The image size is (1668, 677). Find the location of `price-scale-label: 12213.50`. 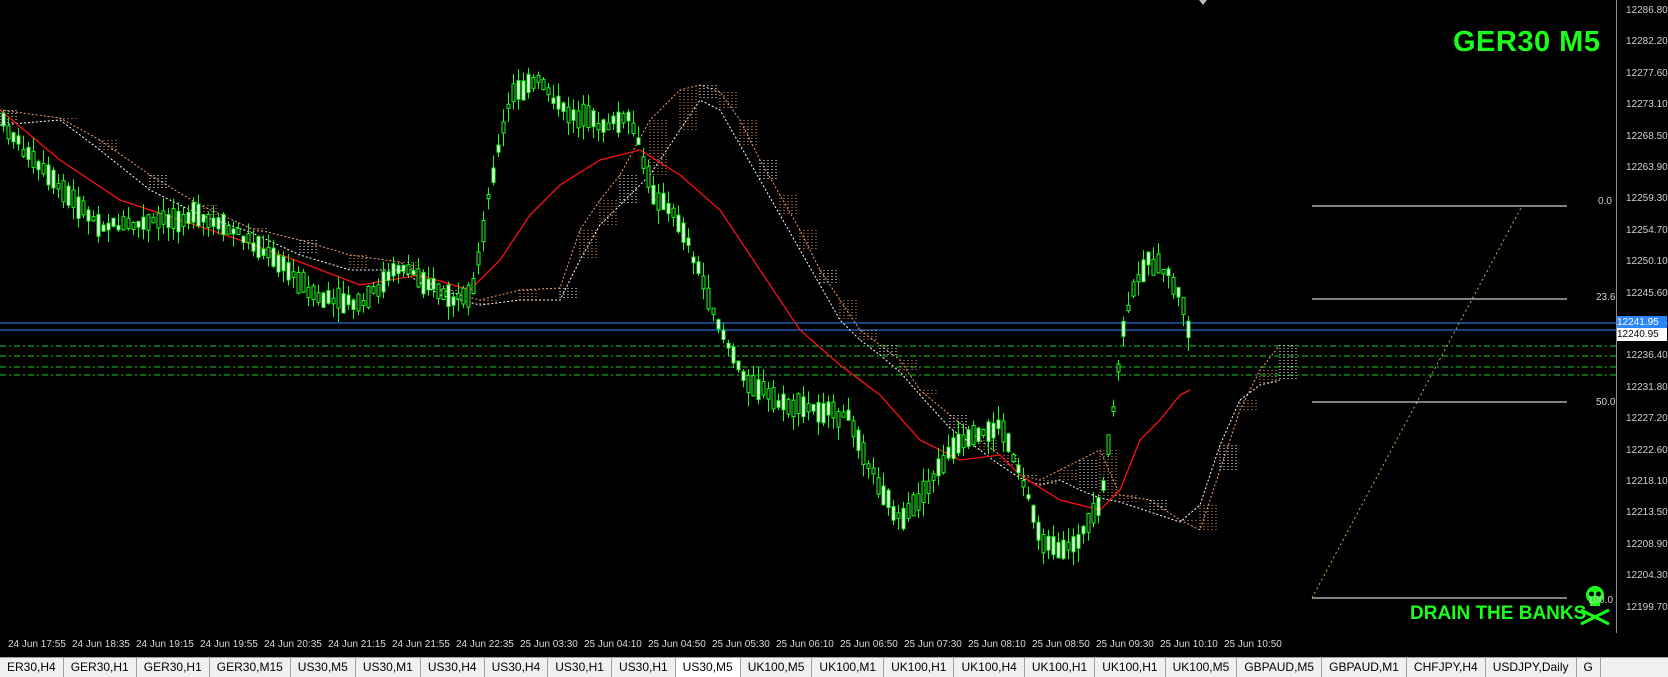

price-scale-label: 12213.50 is located at coordinates (1647, 513).